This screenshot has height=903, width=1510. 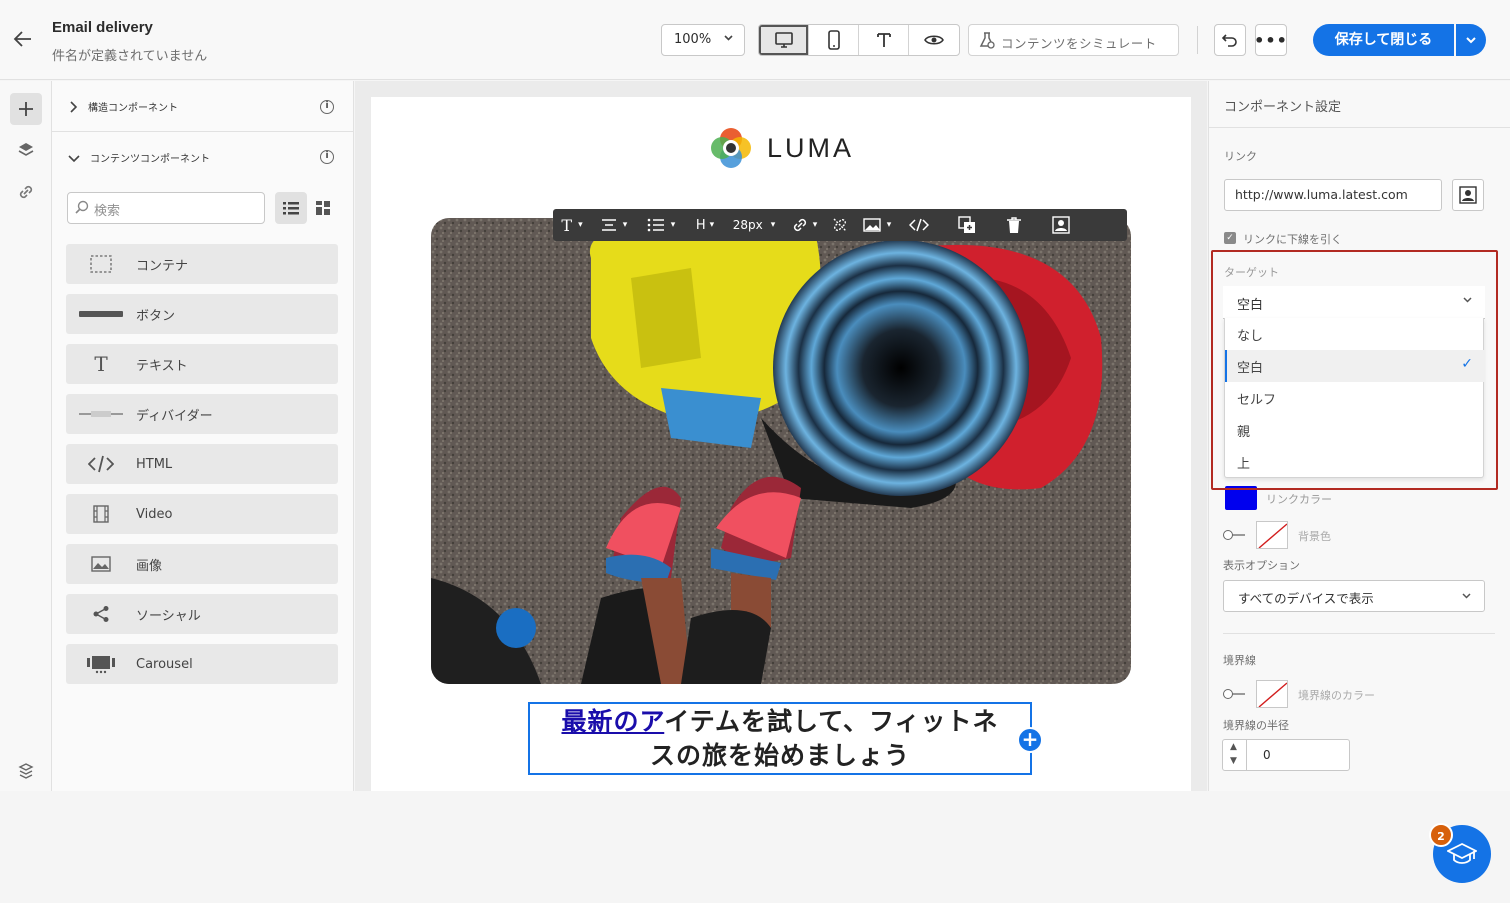 I want to click on unlink-button, so click(x=840, y=225).